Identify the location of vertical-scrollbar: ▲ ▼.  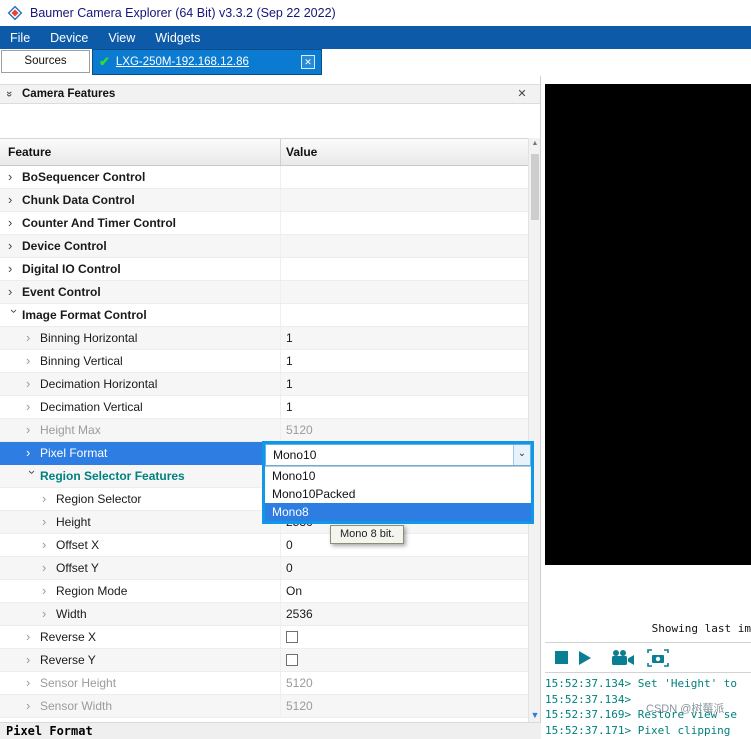
(534, 430).